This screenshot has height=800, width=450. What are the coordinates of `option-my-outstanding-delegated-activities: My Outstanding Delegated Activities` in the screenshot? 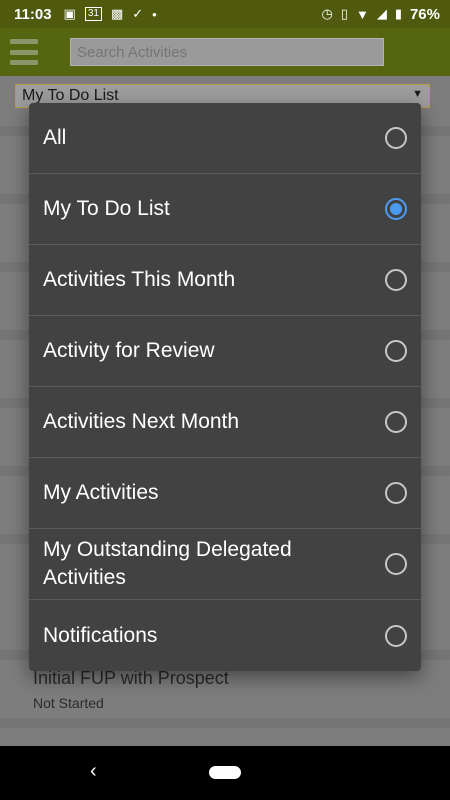 It's located at (225, 564).